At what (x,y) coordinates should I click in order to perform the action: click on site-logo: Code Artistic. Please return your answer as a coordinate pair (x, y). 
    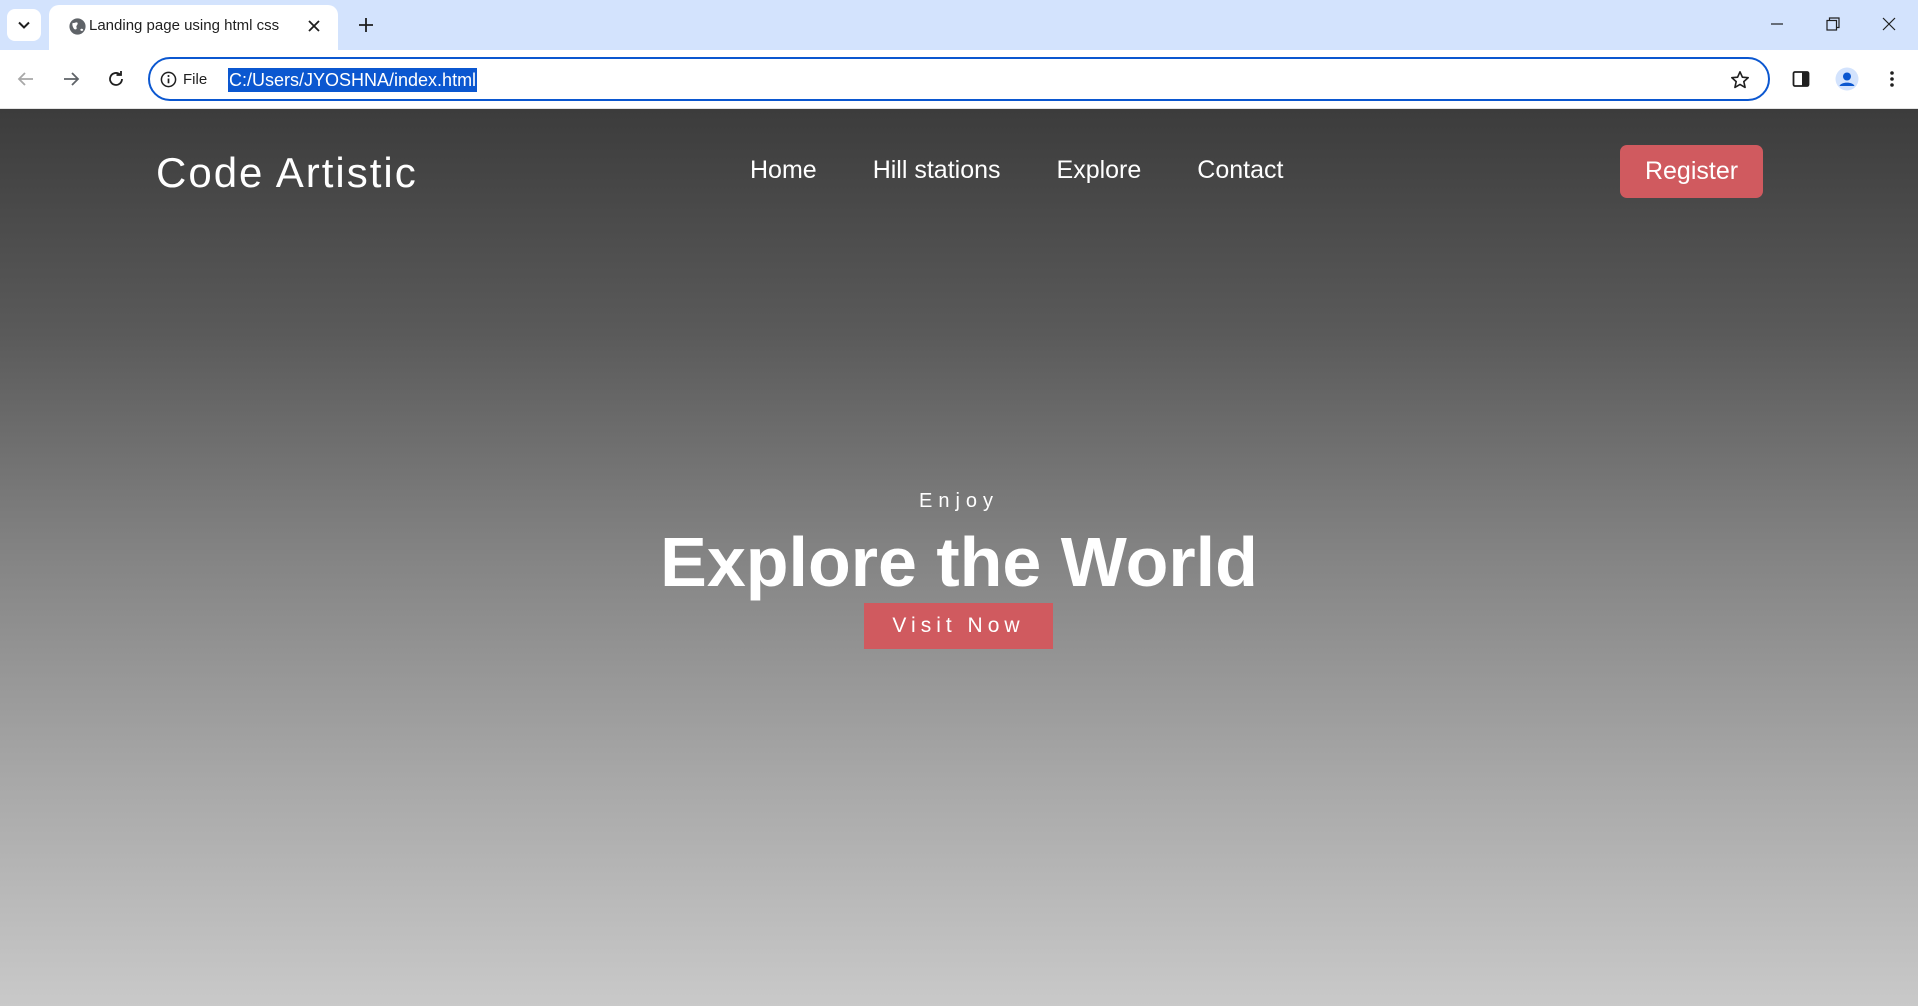
    Looking at the image, I should click on (287, 173).